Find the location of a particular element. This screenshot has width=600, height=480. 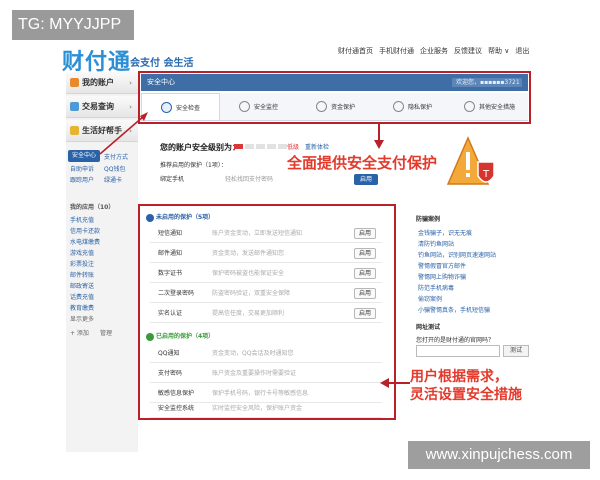

sidebar-link-appeal: 自助申诉 is located at coordinates (82, 168).